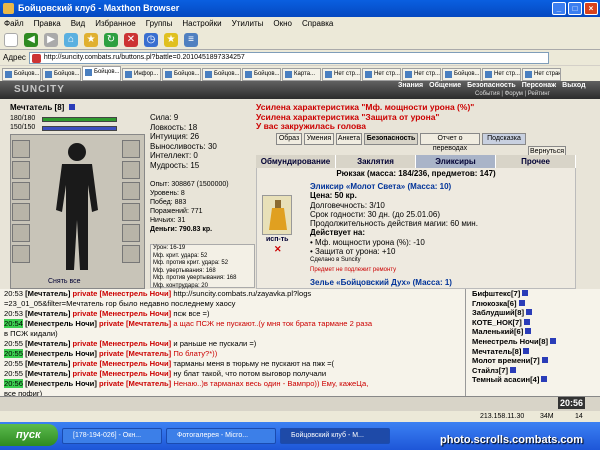  What do you see at coordinates (445, 85) in the screenshot?
I see `game-nav-item: Общение` at bounding box center [445, 85].